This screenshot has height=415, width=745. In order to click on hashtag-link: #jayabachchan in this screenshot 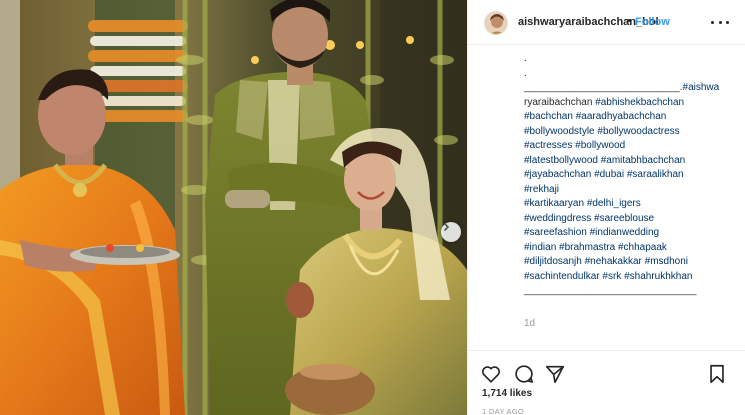, I will do `click(557, 174)`.